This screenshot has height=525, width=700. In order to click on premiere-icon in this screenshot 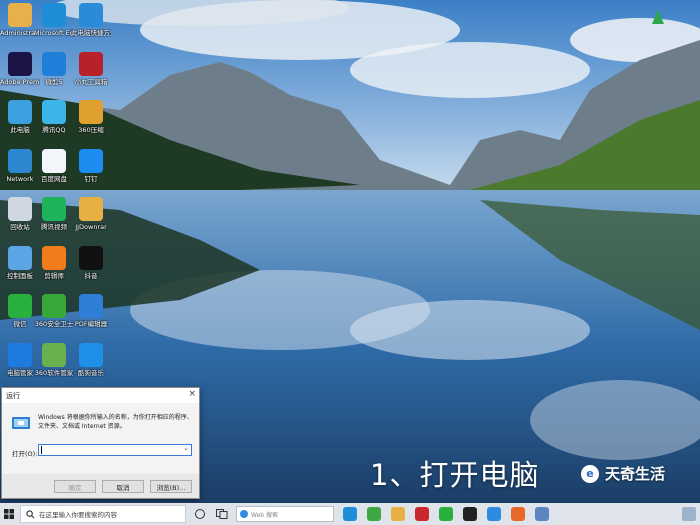, I will do `click(20, 63)`.